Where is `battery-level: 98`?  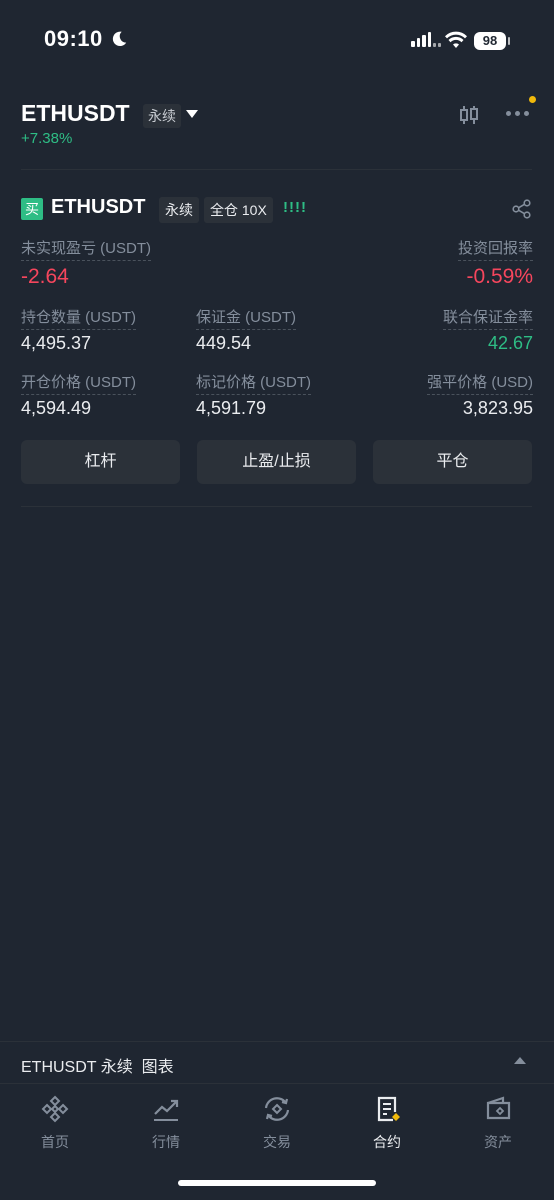
battery-level: 98 is located at coordinates (490, 41).